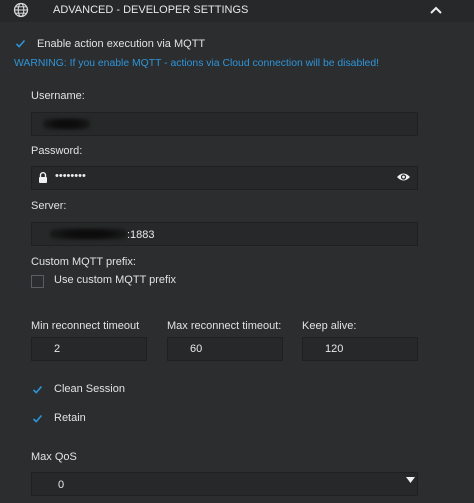  What do you see at coordinates (436, 10) in the screenshot?
I see `chevron-up-icon` at bounding box center [436, 10].